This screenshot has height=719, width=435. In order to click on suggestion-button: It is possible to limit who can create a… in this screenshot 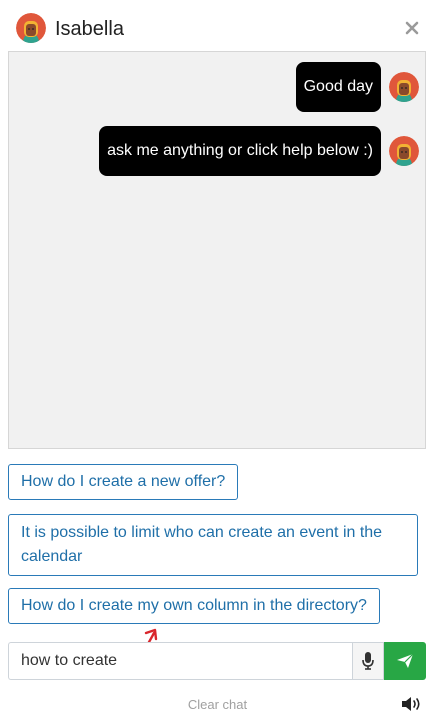, I will do `click(213, 545)`.